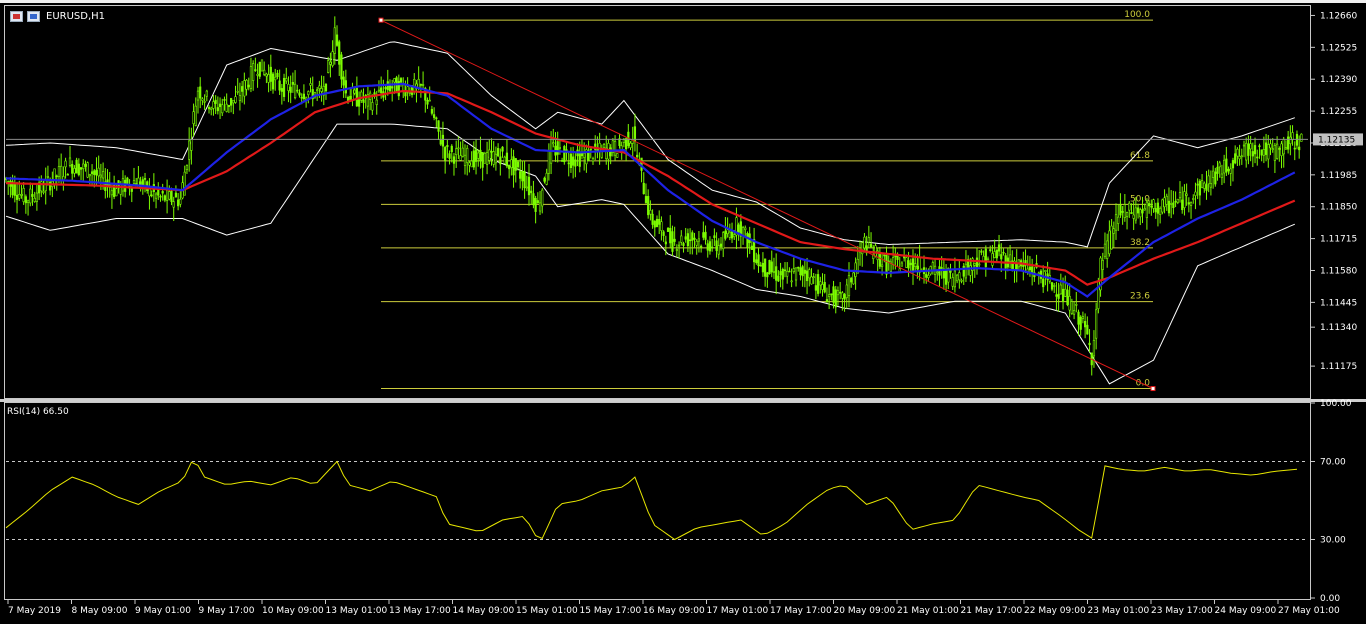 This screenshot has width=1366, height=624. What do you see at coordinates (16, 16) in the screenshot?
I see `chart-window-icon` at bounding box center [16, 16].